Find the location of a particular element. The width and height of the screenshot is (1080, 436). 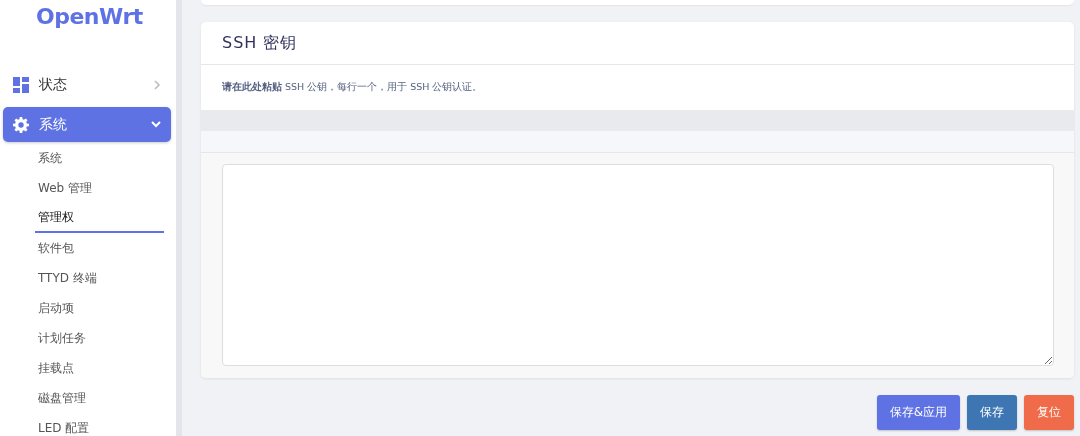

section-title: SSH 密钥 is located at coordinates (637, 43).